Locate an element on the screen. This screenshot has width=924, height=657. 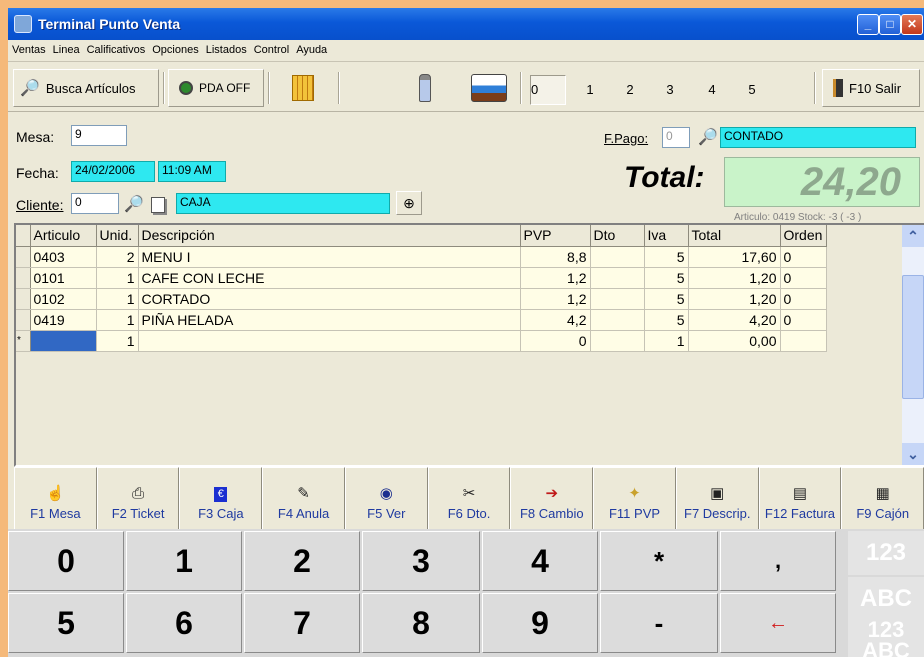
key-7: 7 is located at coordinates (302, 623).